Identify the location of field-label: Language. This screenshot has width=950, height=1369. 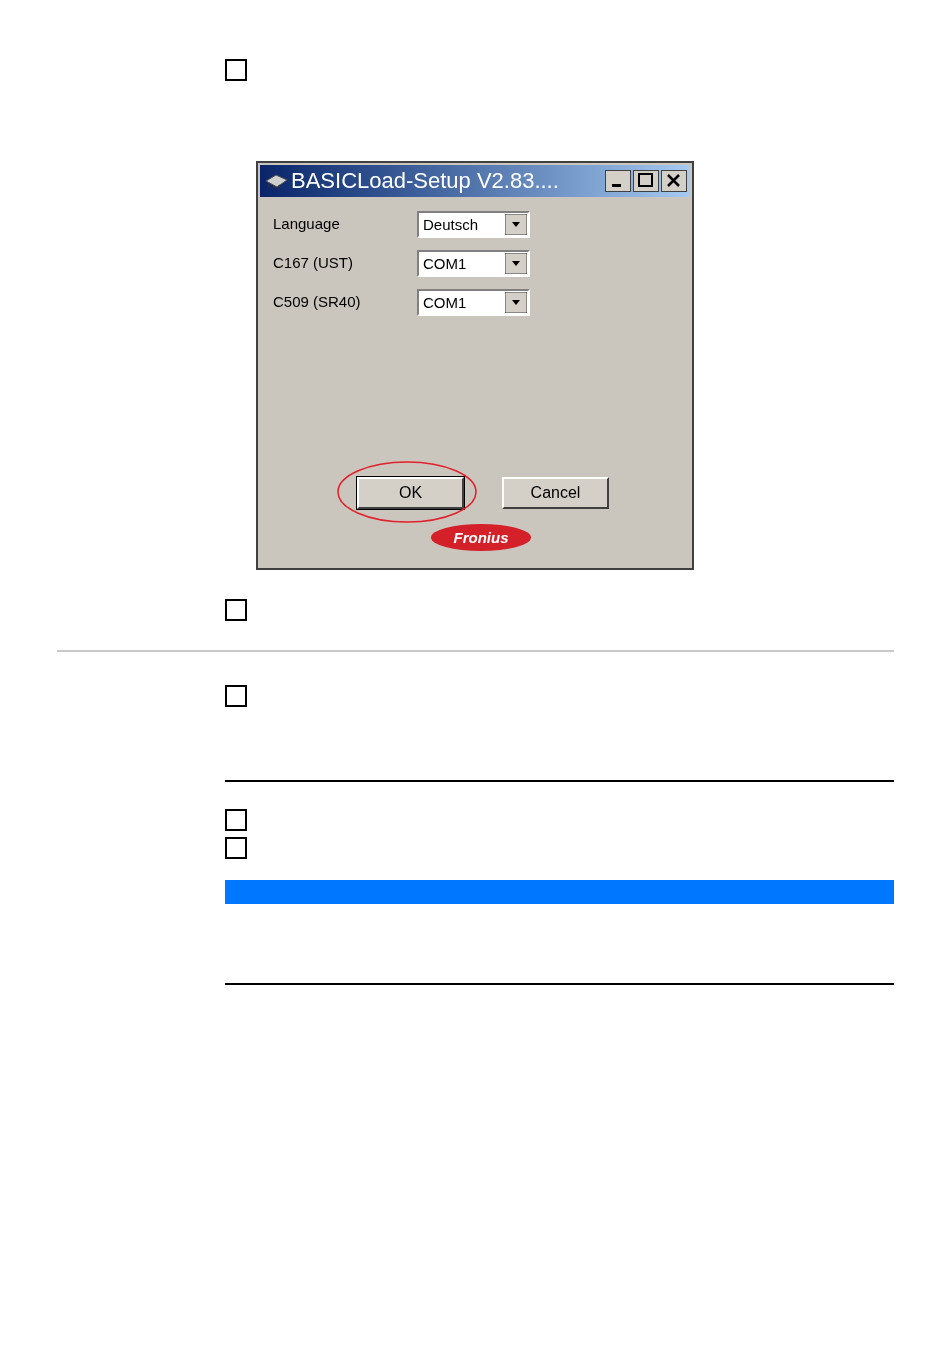
(307, 224).